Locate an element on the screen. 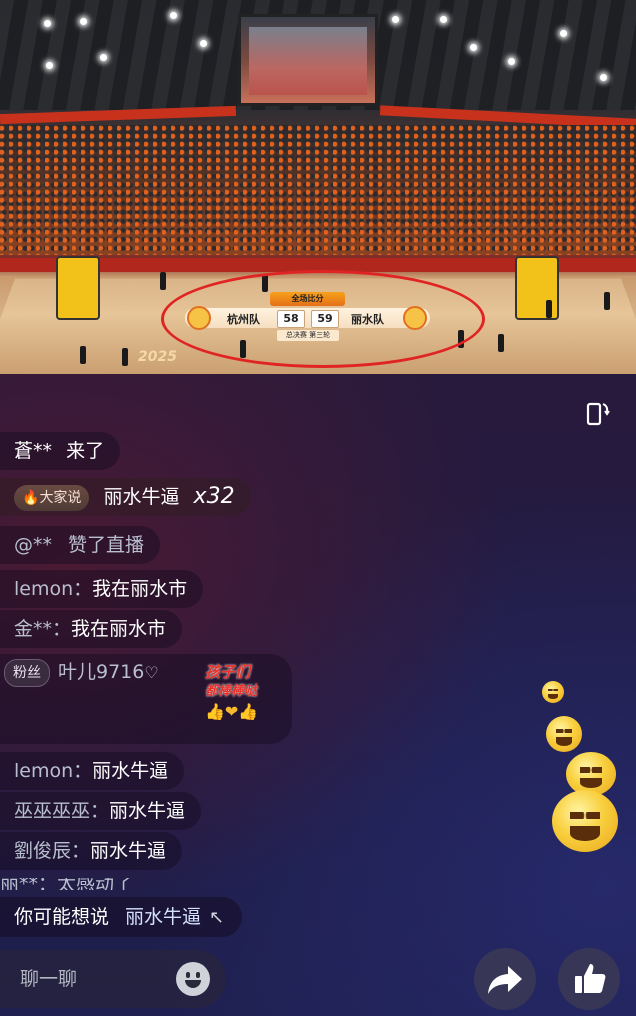 The width and height of the screenshot is (636, 1016). chat-username: 叶儿9716 is located at coordinates (101, 672).